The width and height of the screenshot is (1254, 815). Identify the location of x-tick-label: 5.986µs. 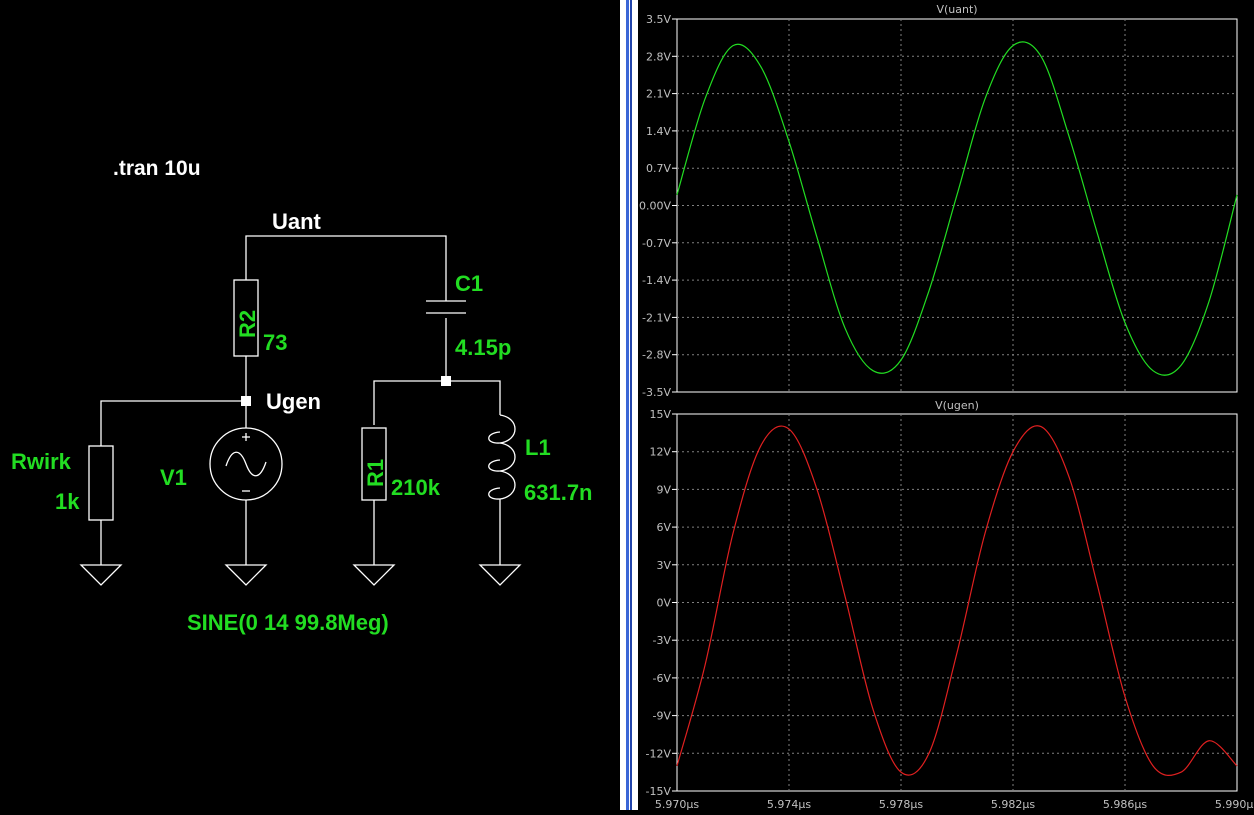
(1125, 804).